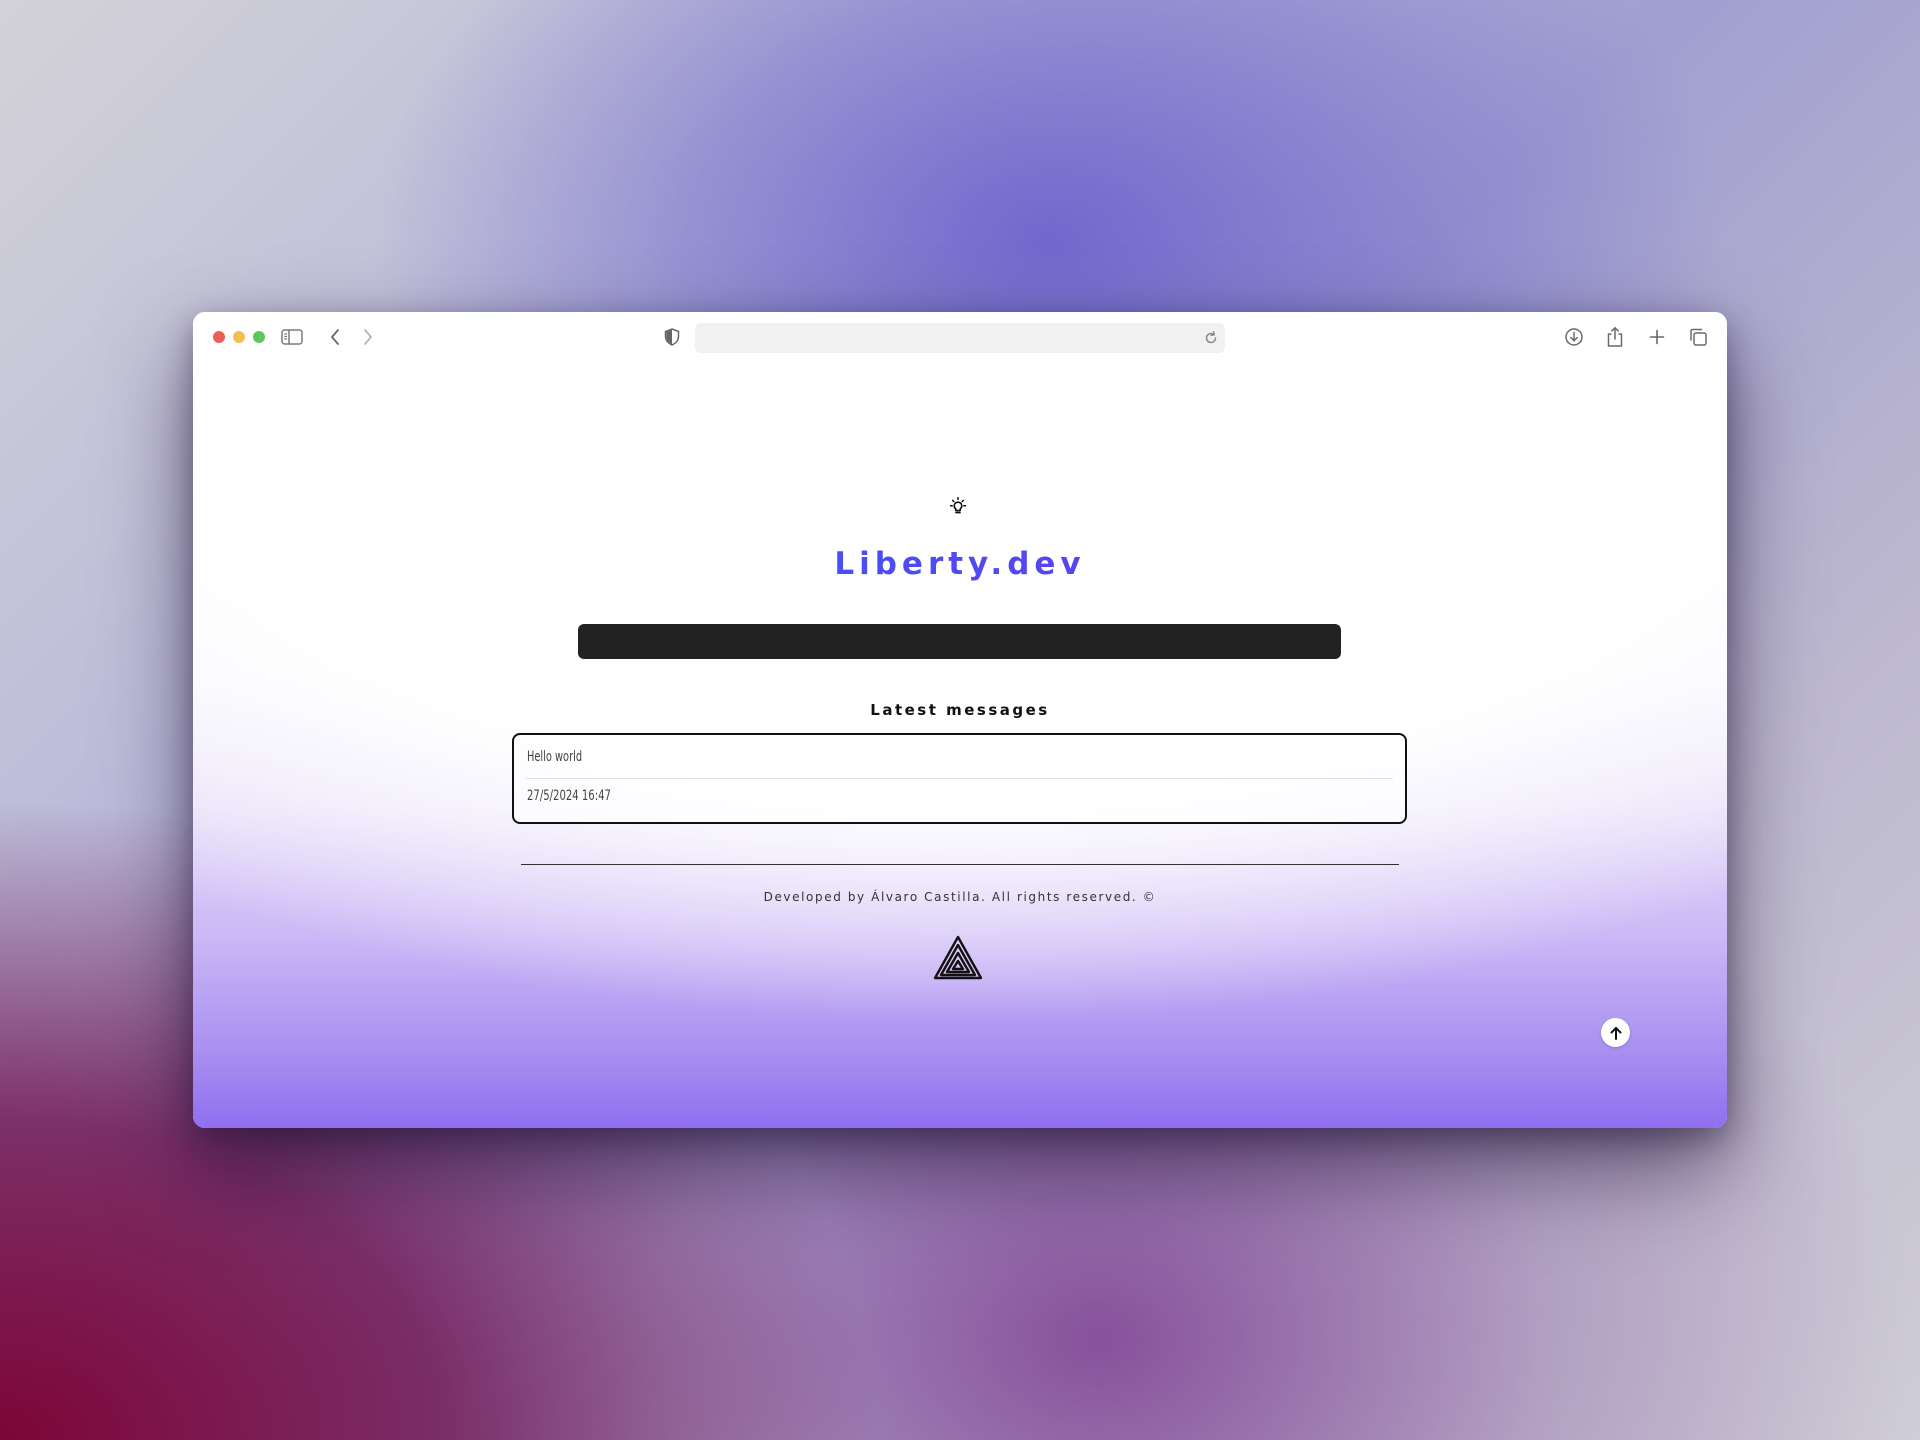 The width and height of the screenshot is (1920, 1440). Describe the element at coordinates (1574, 337) in the screenshot. I see `download-icon` at that location.